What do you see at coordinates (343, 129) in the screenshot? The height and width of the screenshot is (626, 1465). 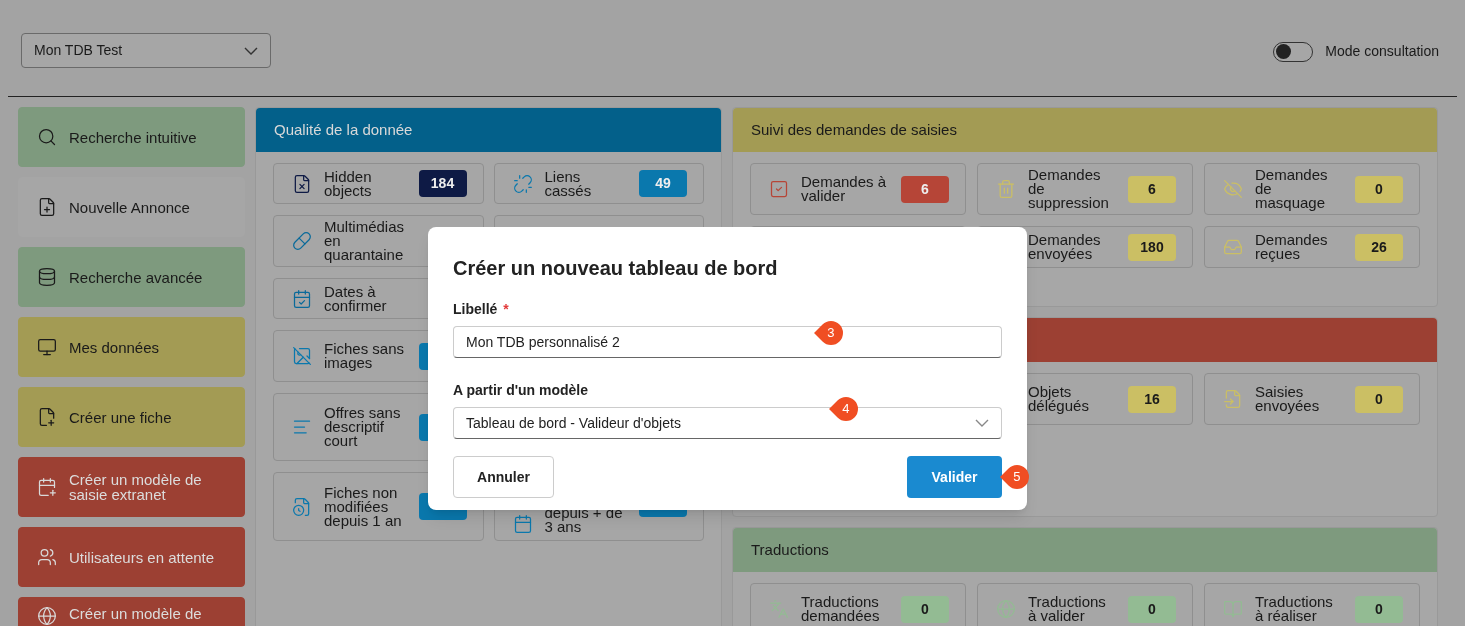 I see `panel-title: Qualité de la donnée` at bounding box center [343, 129].